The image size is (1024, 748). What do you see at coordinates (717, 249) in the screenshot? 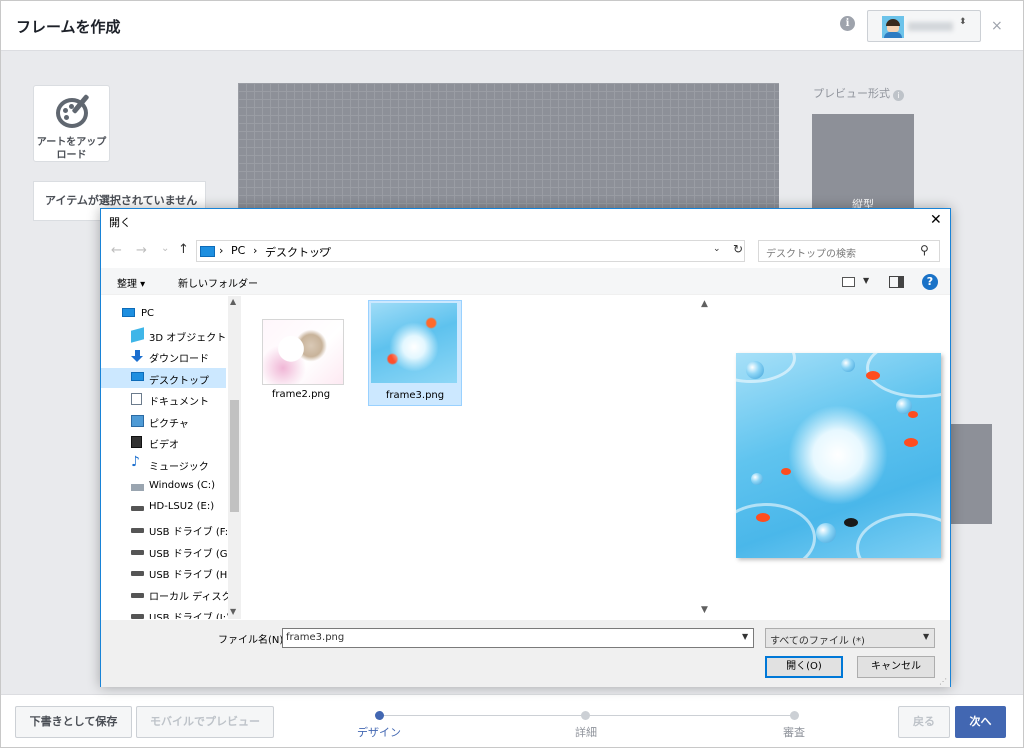
I see `address-dropdown-icon: ⌄` at bounding box center [717, 249].